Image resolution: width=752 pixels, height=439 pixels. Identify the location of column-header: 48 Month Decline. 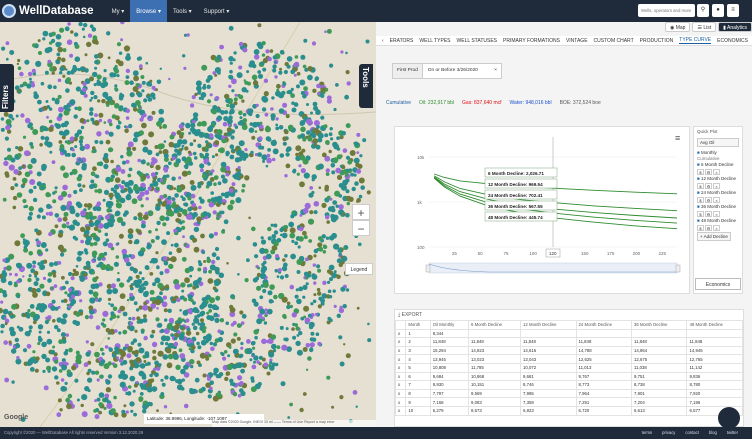
(714, 325).